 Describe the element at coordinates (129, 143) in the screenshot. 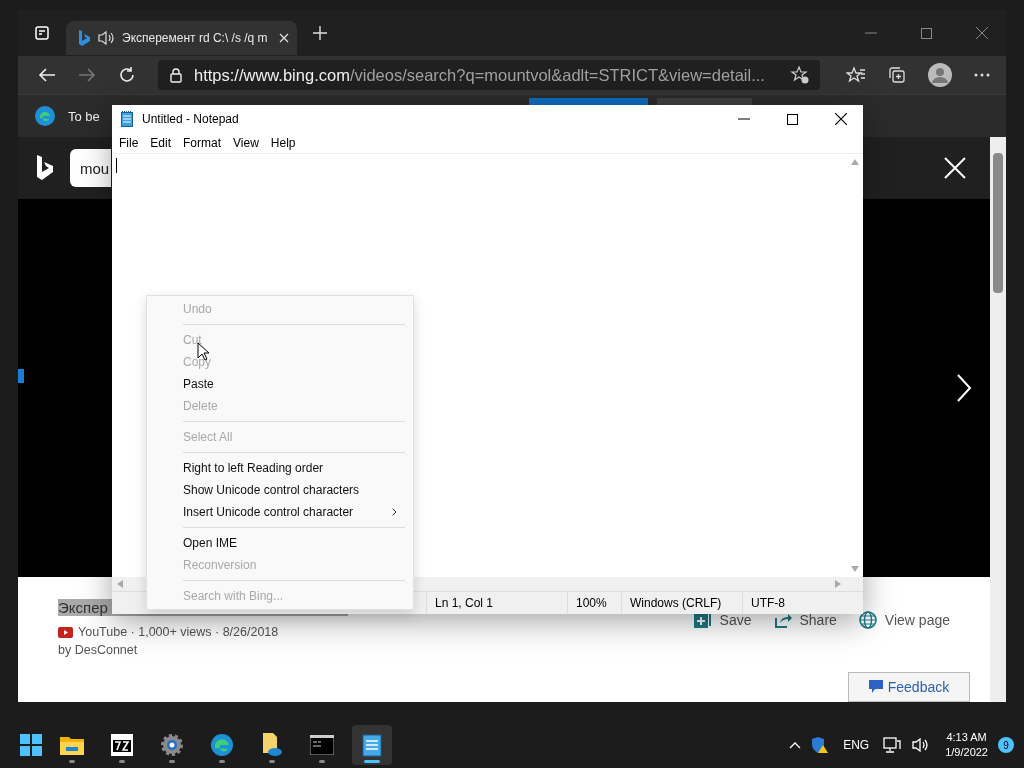

I see `menu-item: File` at that location.